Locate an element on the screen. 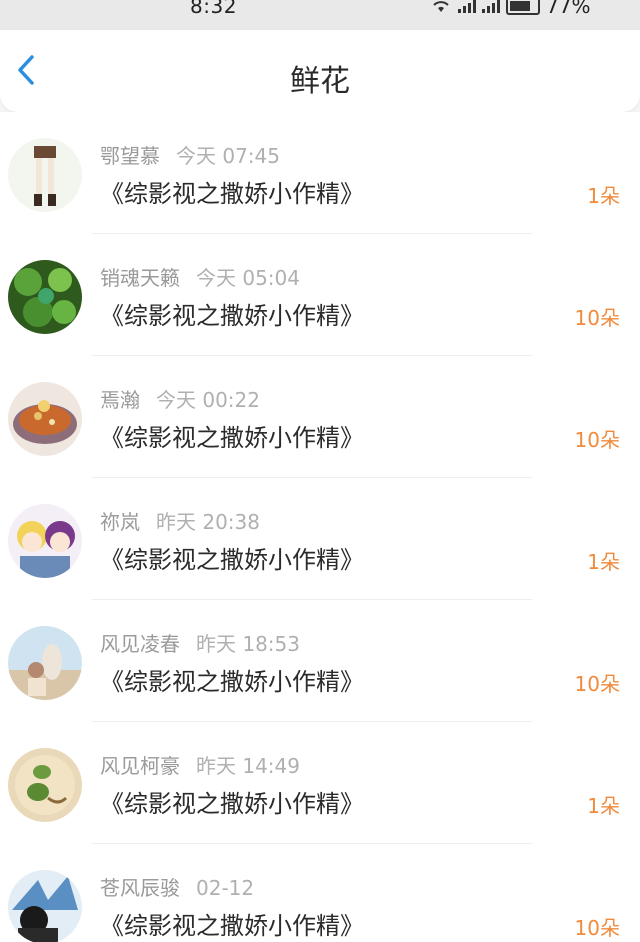 The height and width of the screenshot is (942, 640). list-item: 销魂天籁 今天 05:04 《综影视之撒娇小作精》 10朵 is located at coordinates (320, 295).